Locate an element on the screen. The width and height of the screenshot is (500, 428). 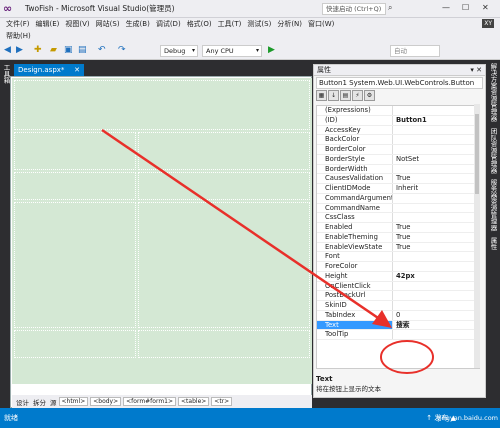
property-value: Inherit is located at coordinates (405, 188).